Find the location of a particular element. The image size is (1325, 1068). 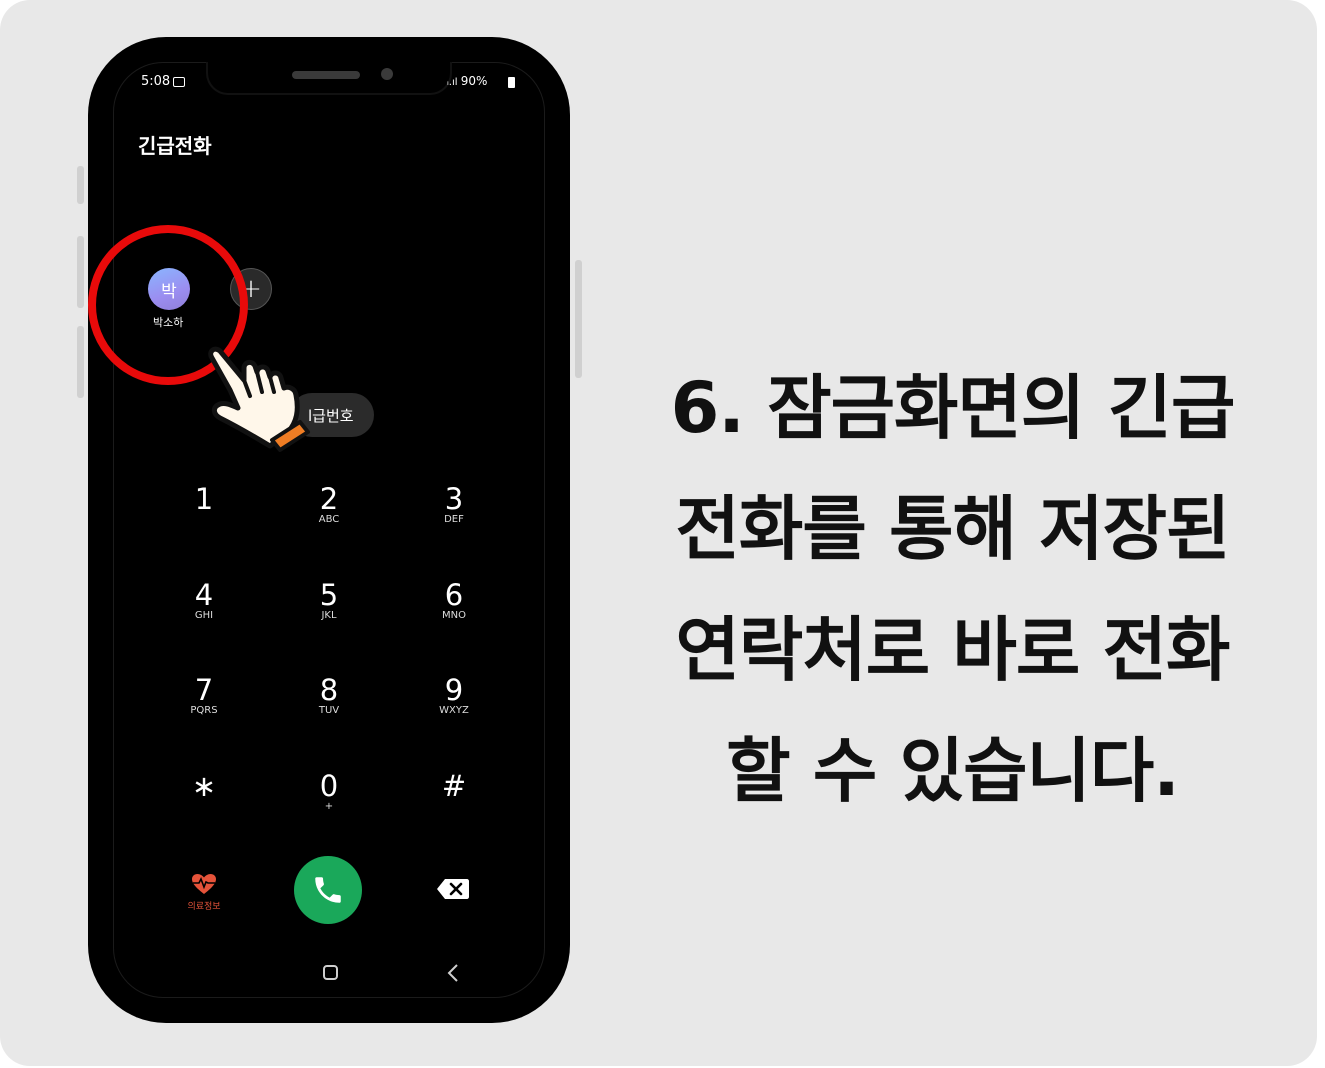

signal-icon: ᵢ.ıl is located at coordinates (454, 82).